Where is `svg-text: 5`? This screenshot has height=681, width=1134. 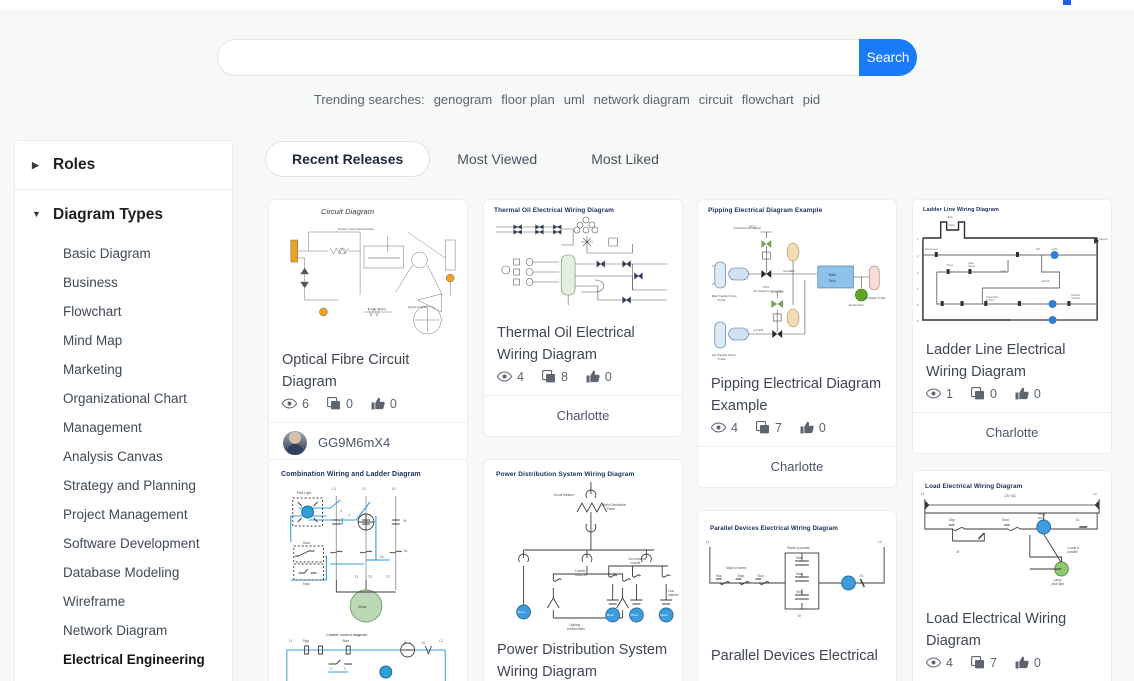 svg-text: 5 is located at coordinates (918, 305).